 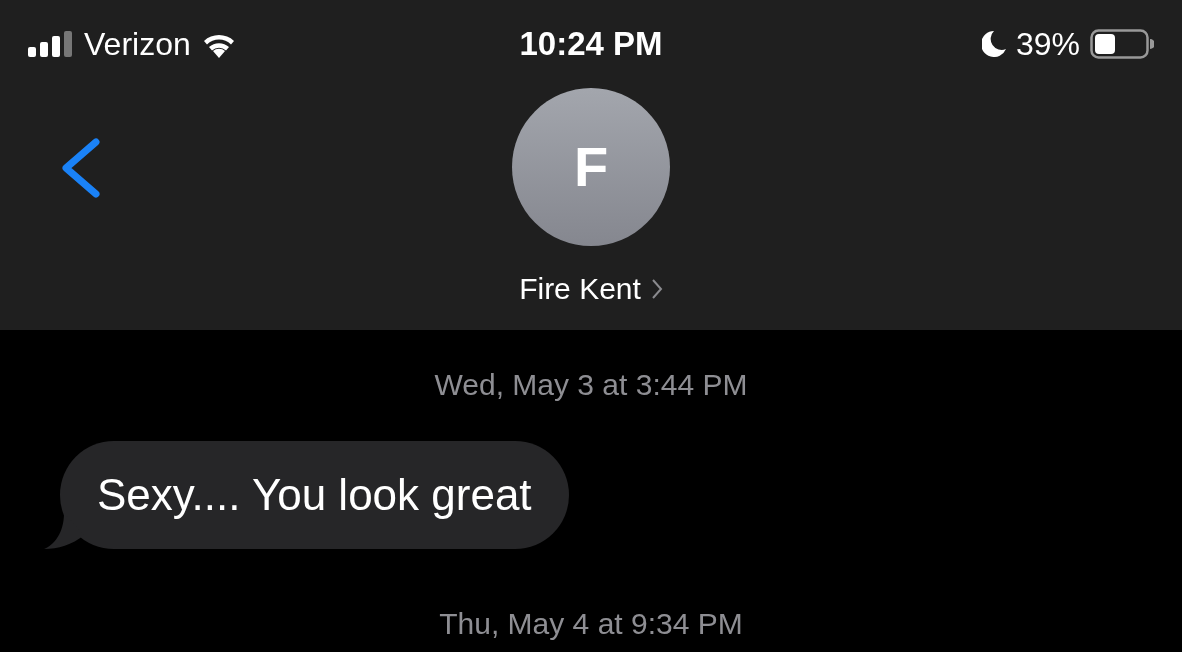 I want to click on clock-time: 10:24 PM, so click(x=591, y=44).